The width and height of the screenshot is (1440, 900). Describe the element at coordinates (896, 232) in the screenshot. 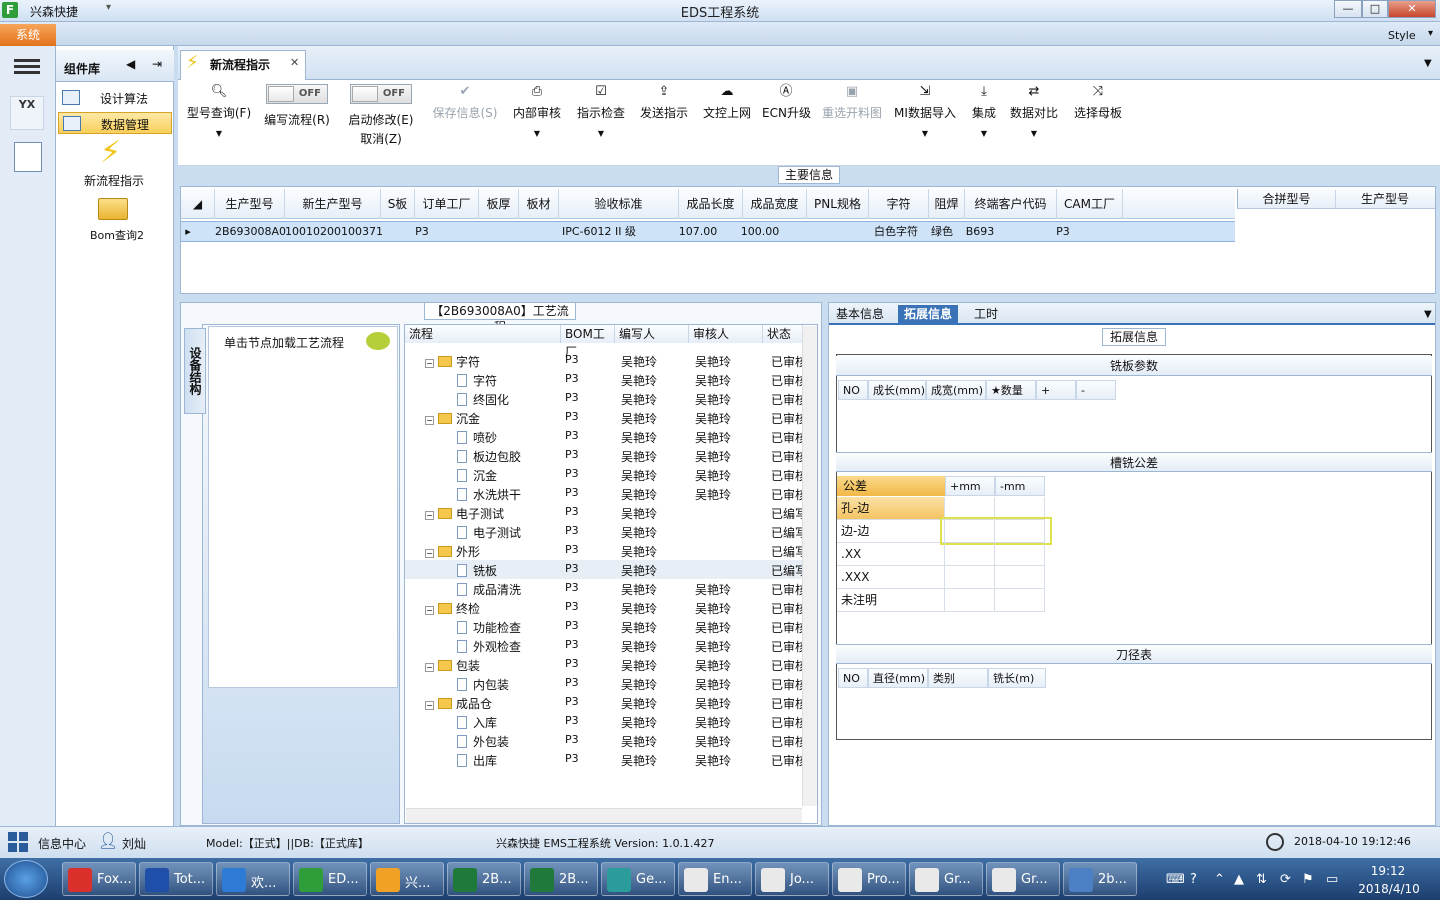

I see `table-cell: 白色字符` at that location.